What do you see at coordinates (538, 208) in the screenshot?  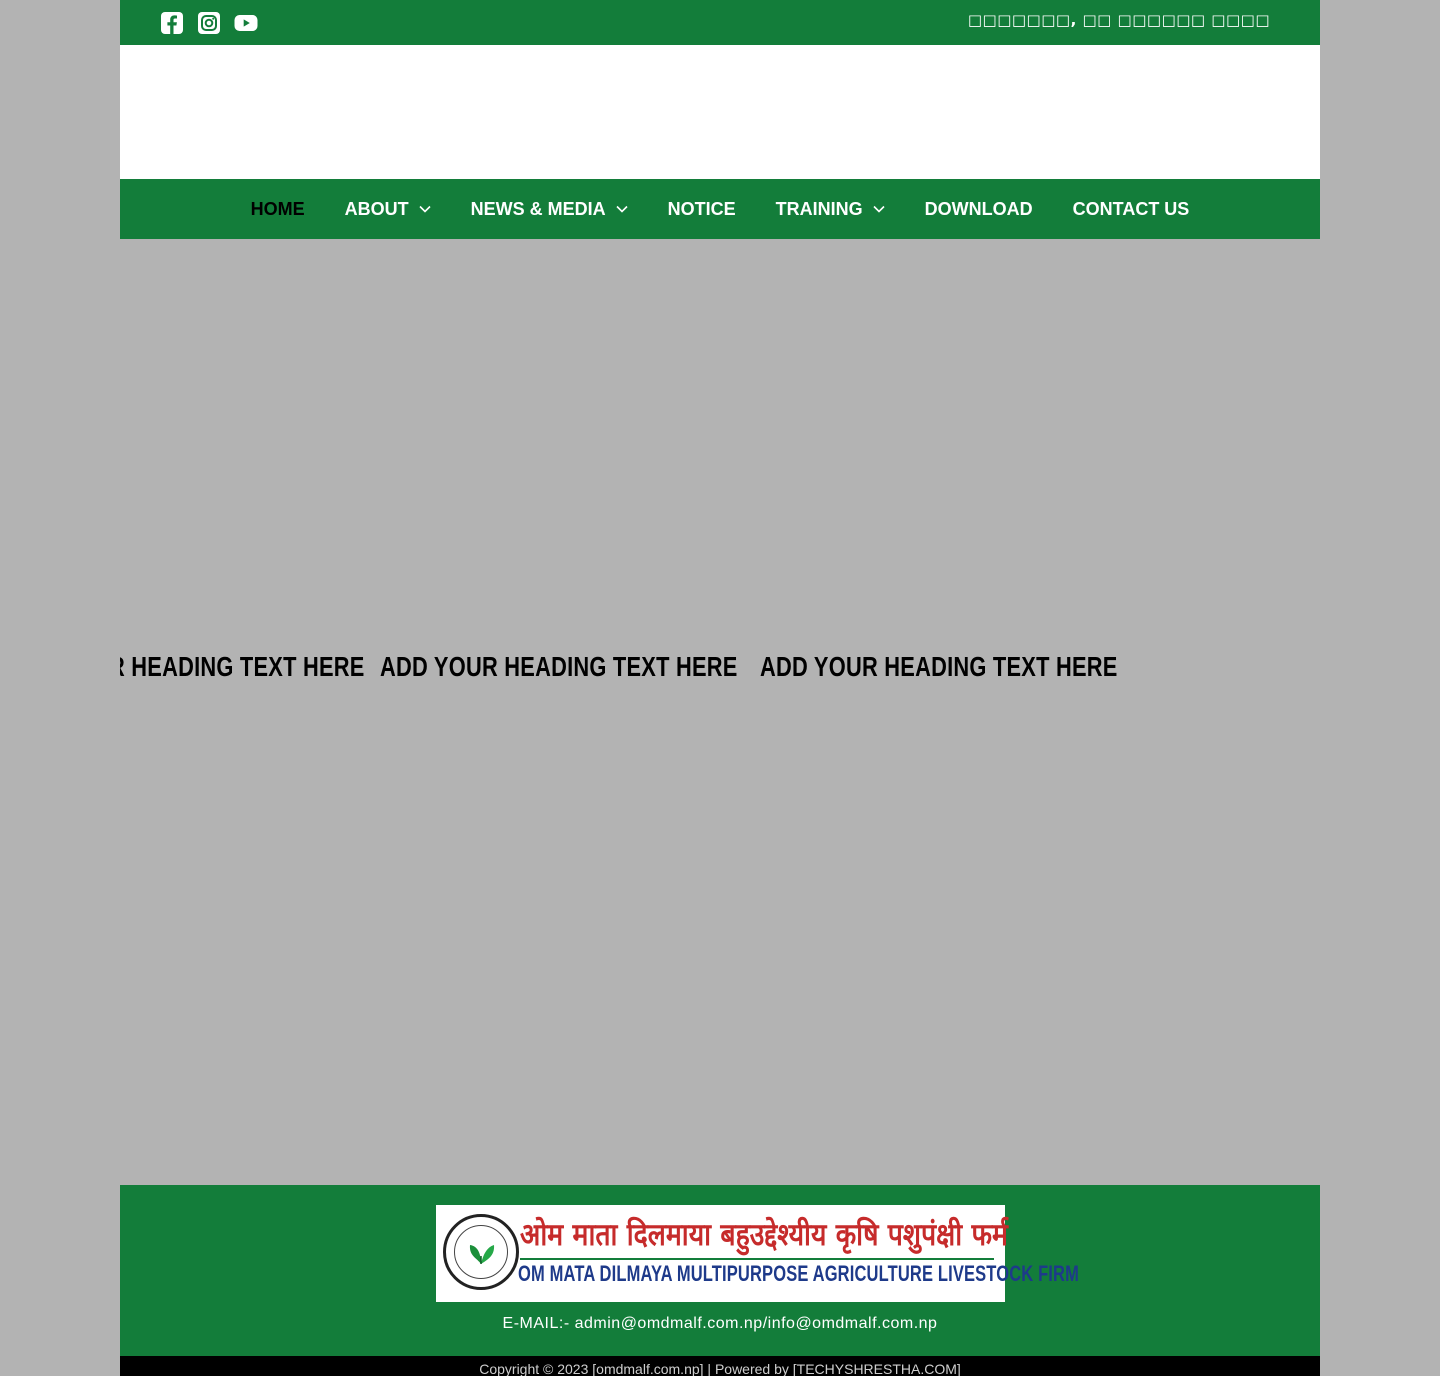 I see `nav-item-label: NEWS & MEDIA` at bounding box center [538, 208].